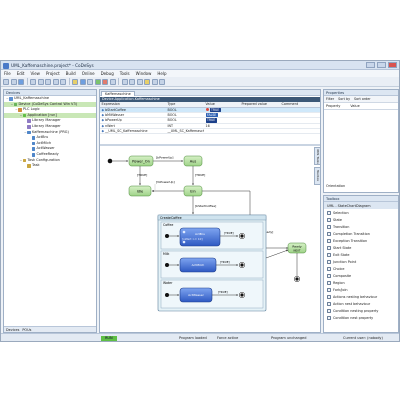 This screenshot has width=400, height=400. I want to click on menu-item-window: Window, so click(144, 73).